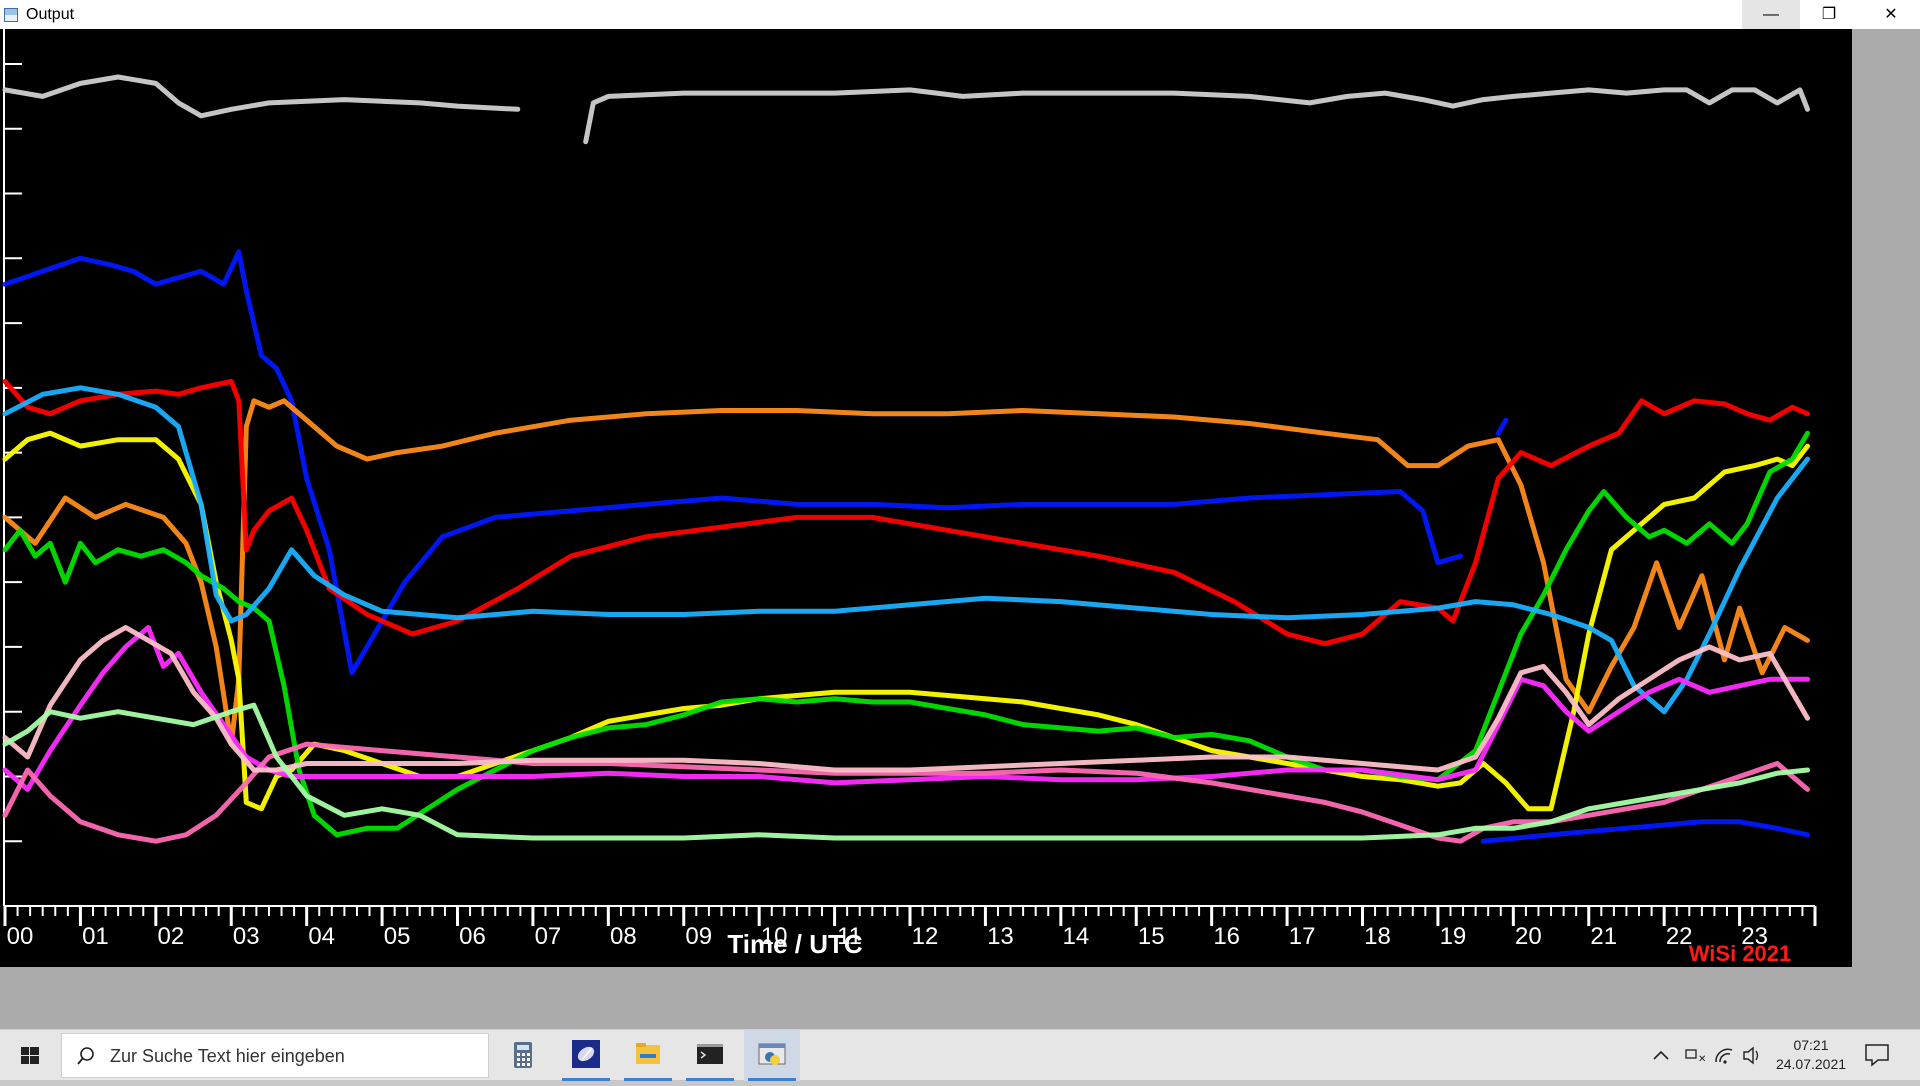  I want to click on x-tick-label: 08, so click(623, 936).